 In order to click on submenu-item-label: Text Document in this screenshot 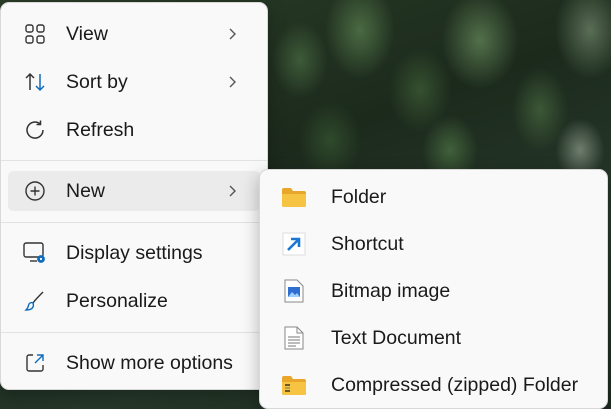, I will do `click(396, 337)`.